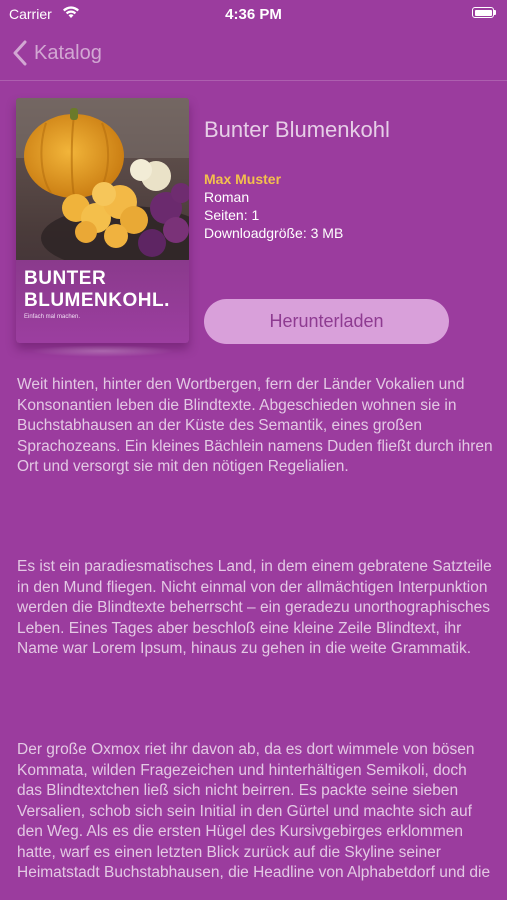  Describe the element at coordinates (274, 233) in the screenshot. I see `book-download-size: Downloadgröße: 3 MB` at that location.